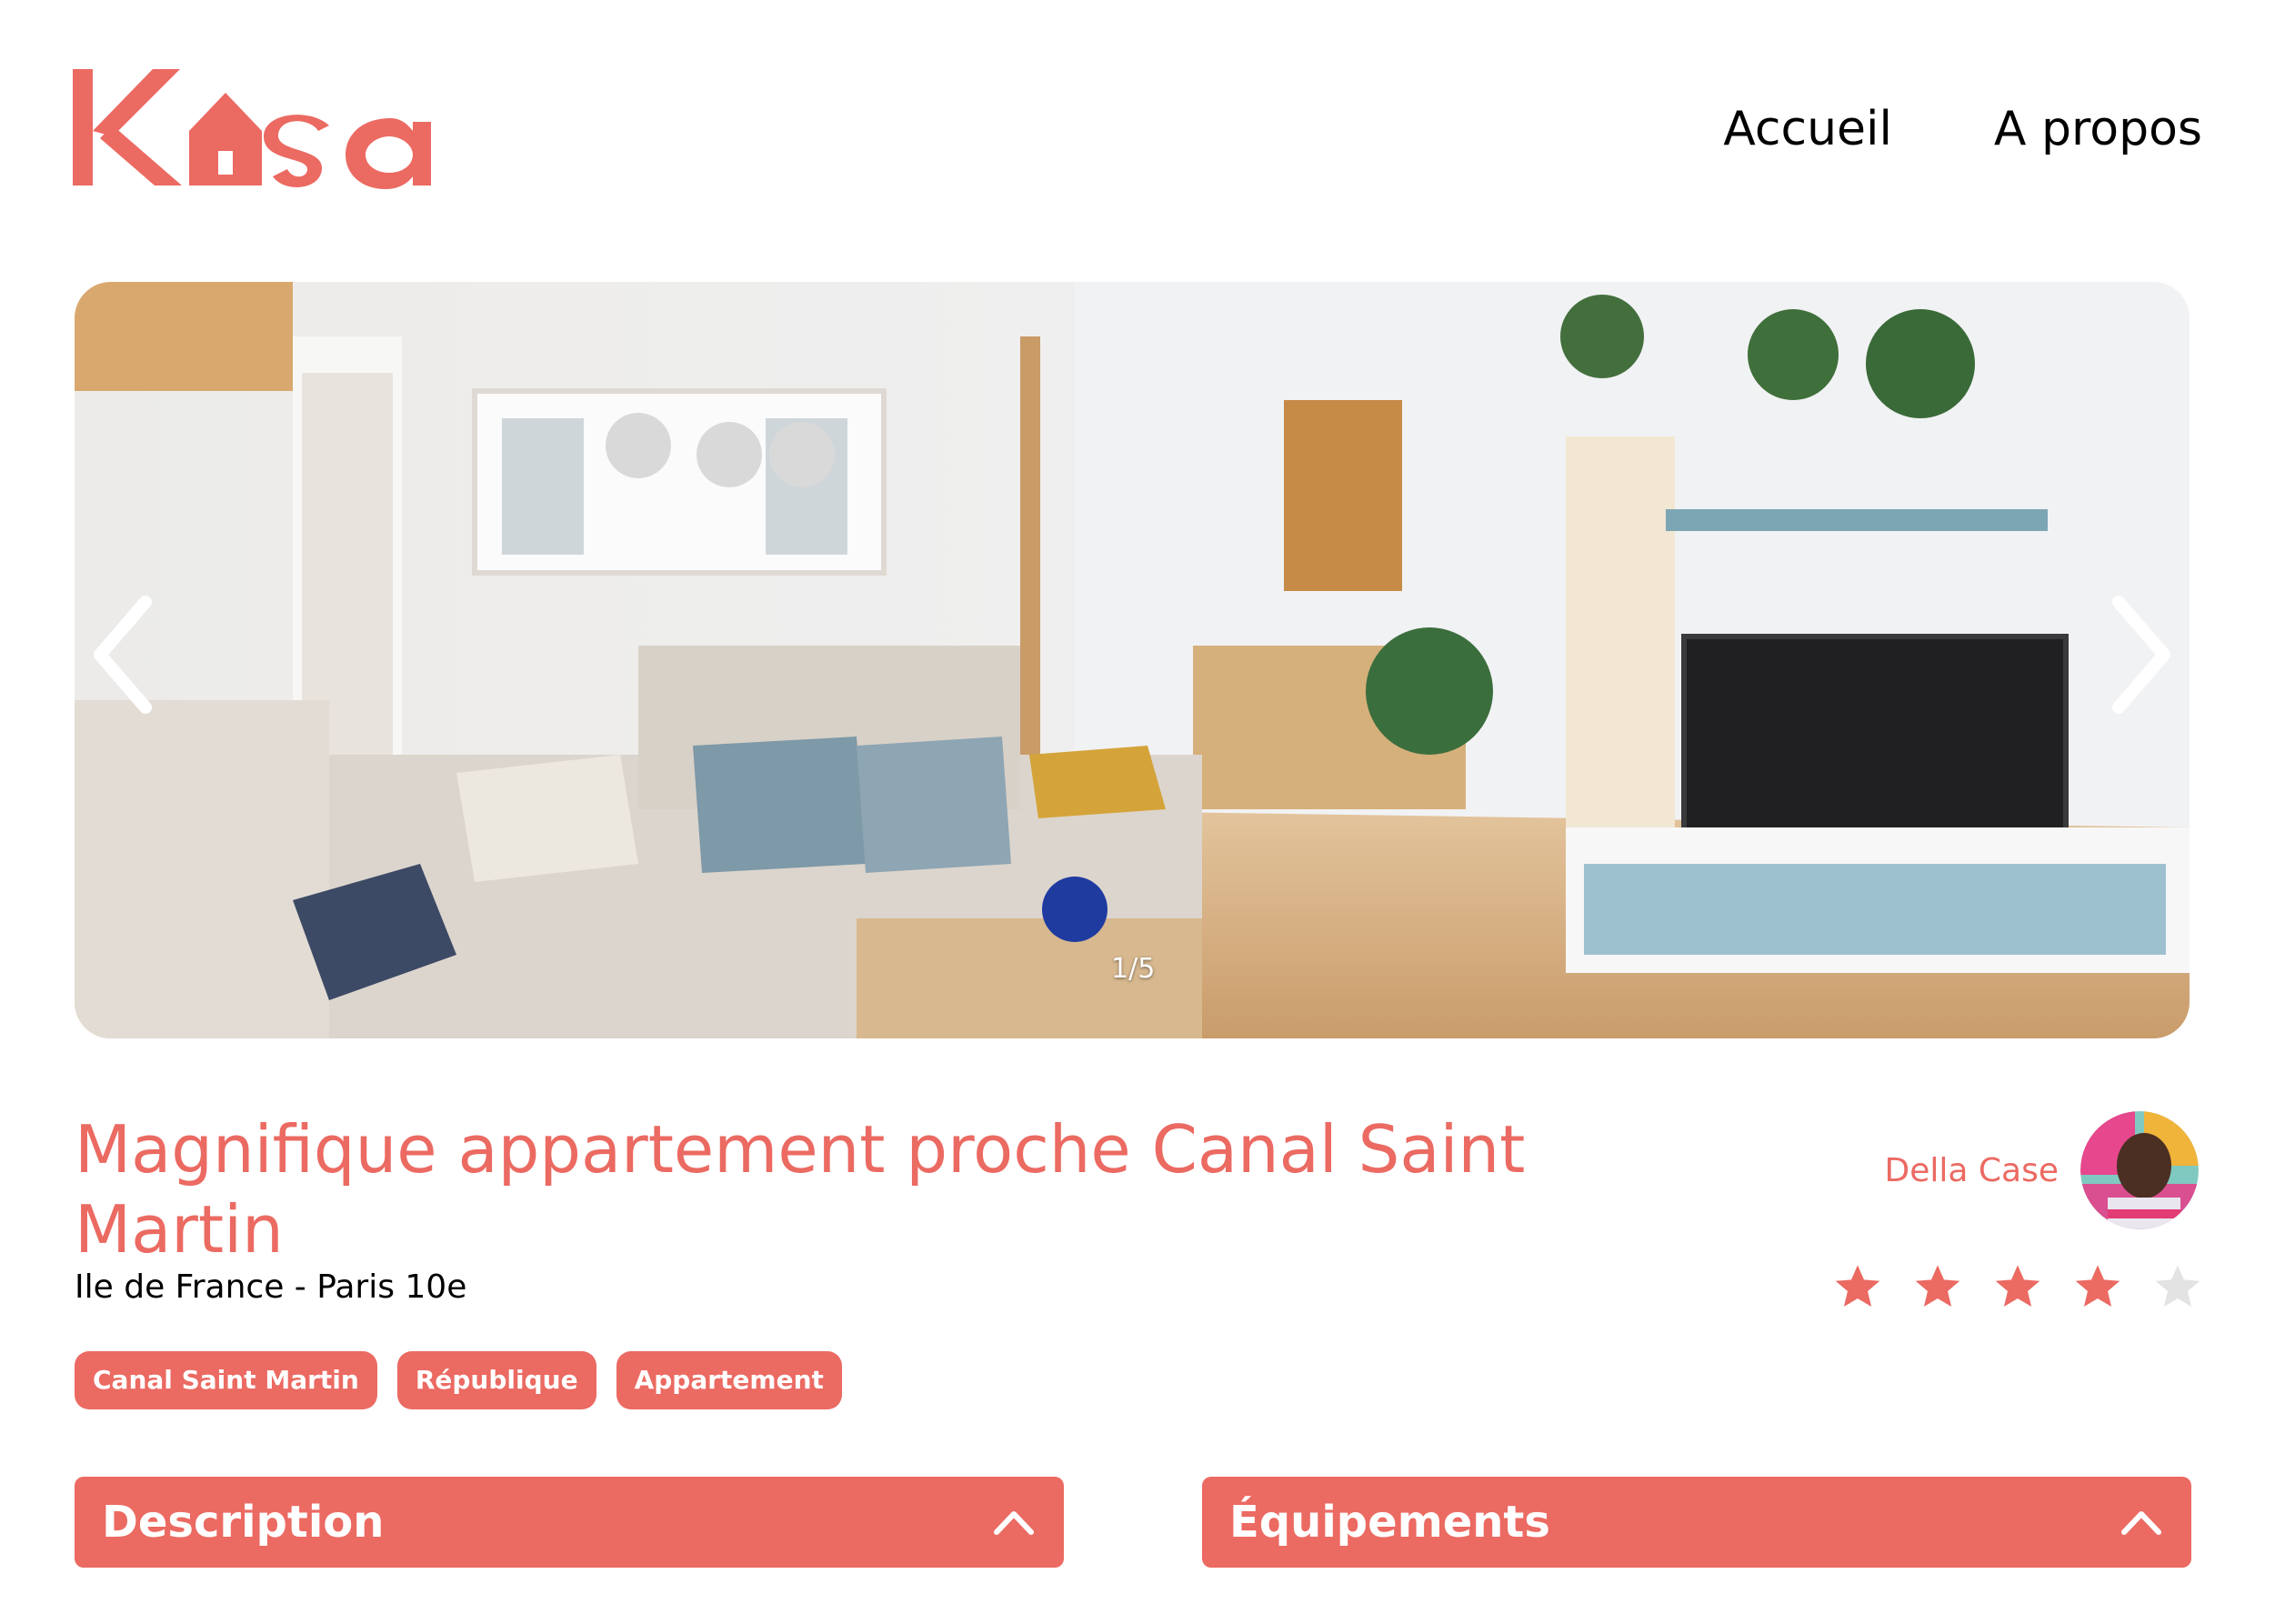  I want to click on main-nav: Accueil A propos, so click(1962, 129).